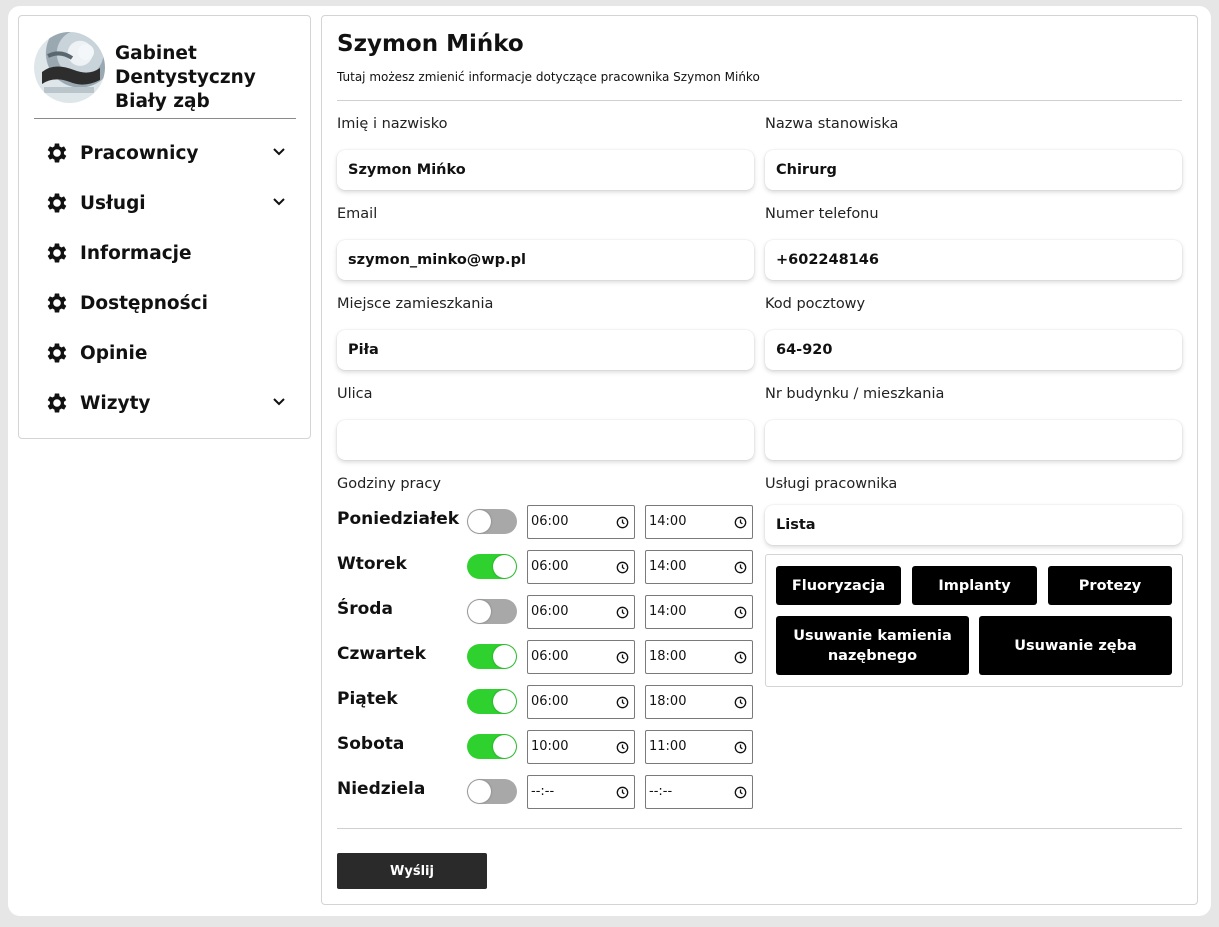  I want to click on service-protezy-button: Protezy, so click(1110, 585).